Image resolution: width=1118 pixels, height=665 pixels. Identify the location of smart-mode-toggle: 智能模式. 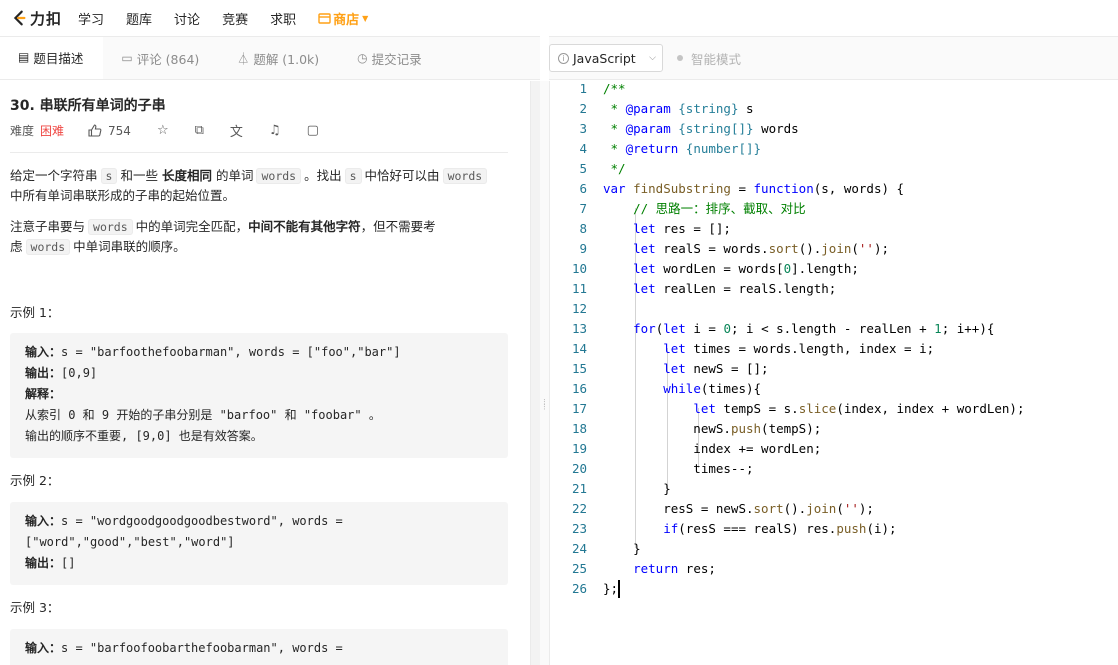
(709, 58).